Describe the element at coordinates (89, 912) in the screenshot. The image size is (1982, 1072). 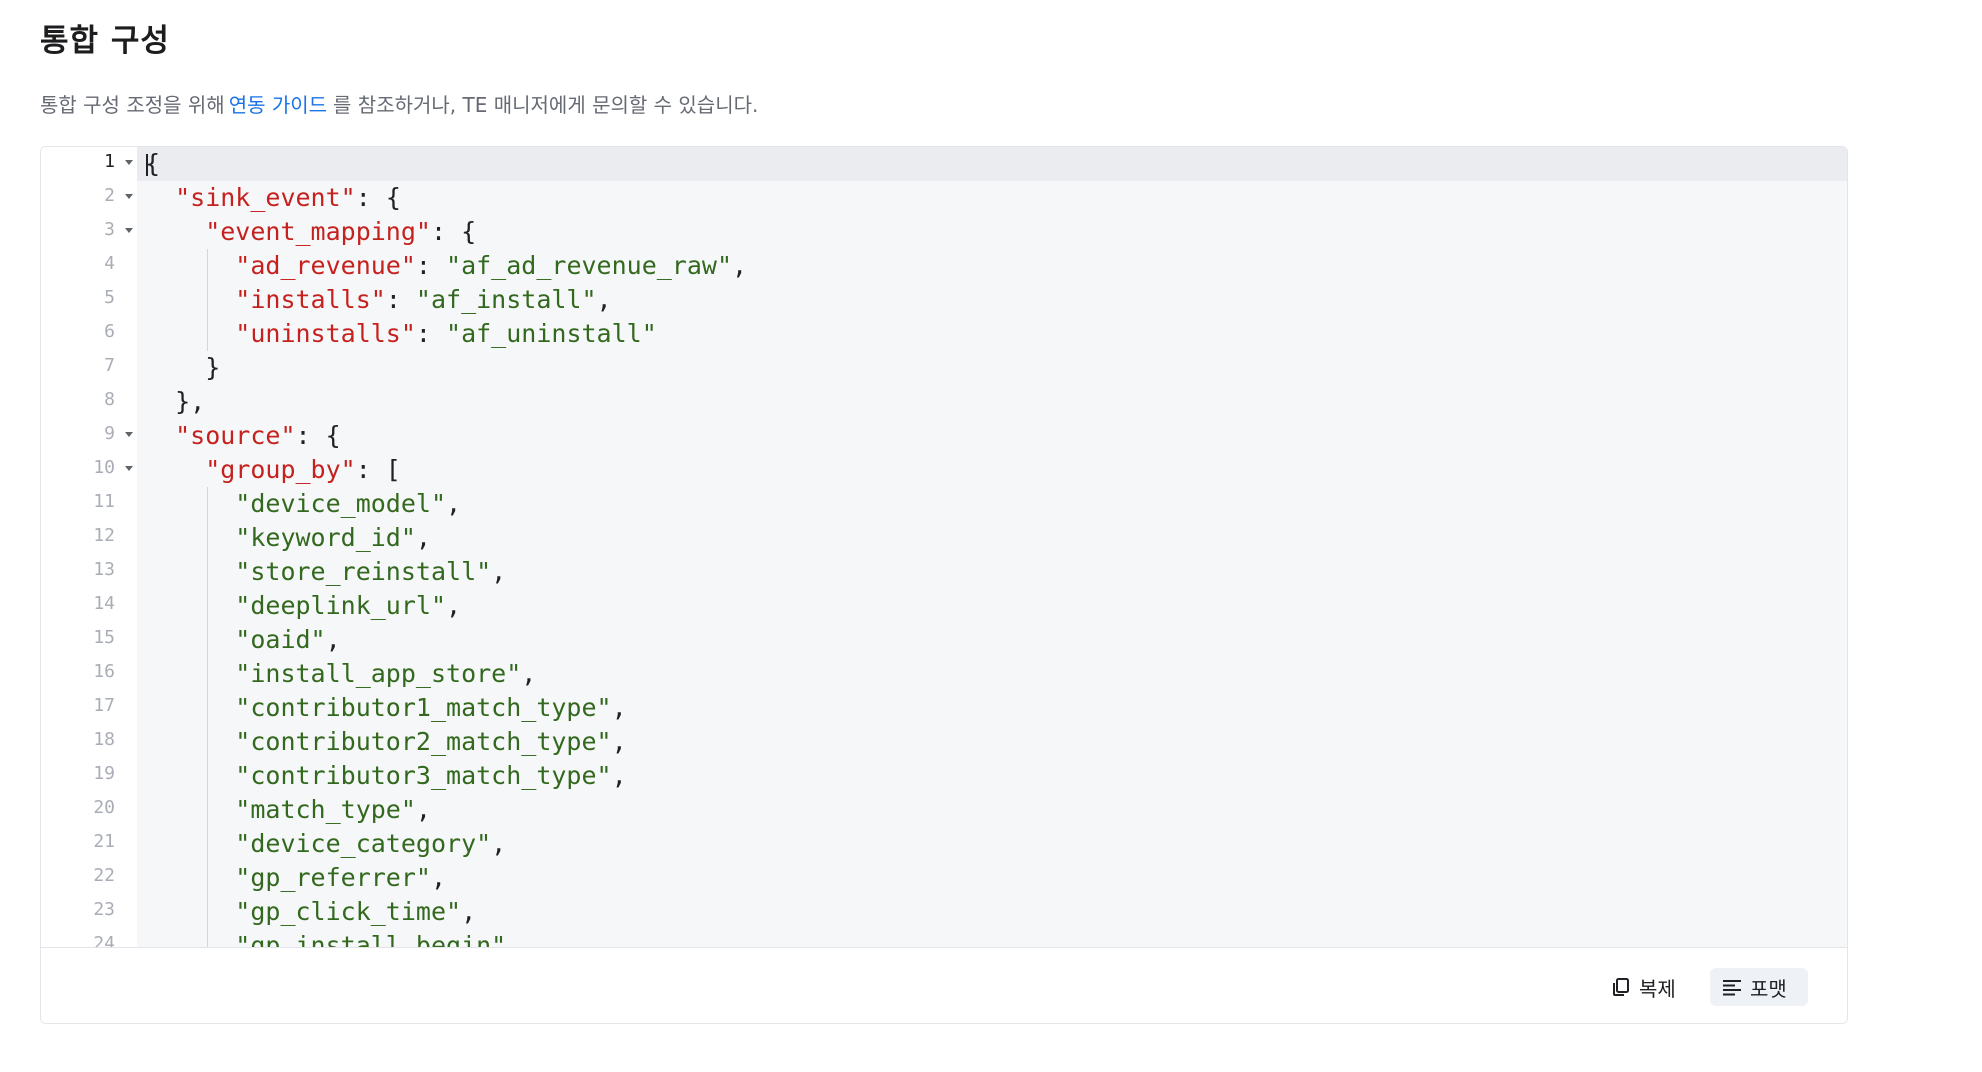
I see `line-gutter: 23` at that location.